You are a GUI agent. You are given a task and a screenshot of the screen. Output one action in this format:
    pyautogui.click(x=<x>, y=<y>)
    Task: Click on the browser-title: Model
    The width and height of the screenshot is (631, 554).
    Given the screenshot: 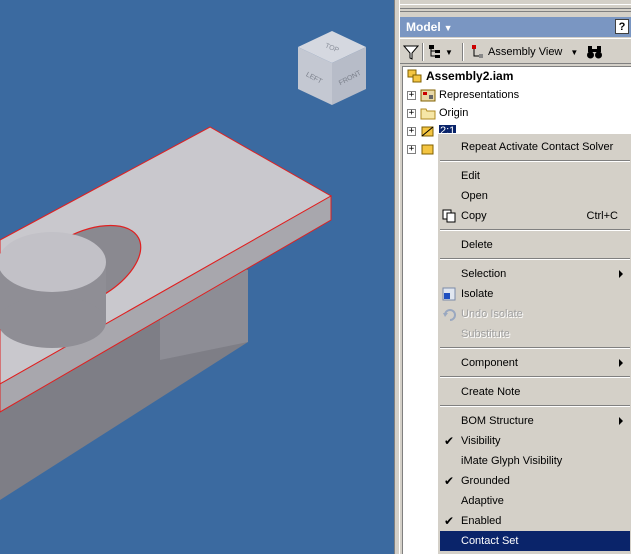 What is the action you would take?
    pyautogui.click(x=423, y=27)
    